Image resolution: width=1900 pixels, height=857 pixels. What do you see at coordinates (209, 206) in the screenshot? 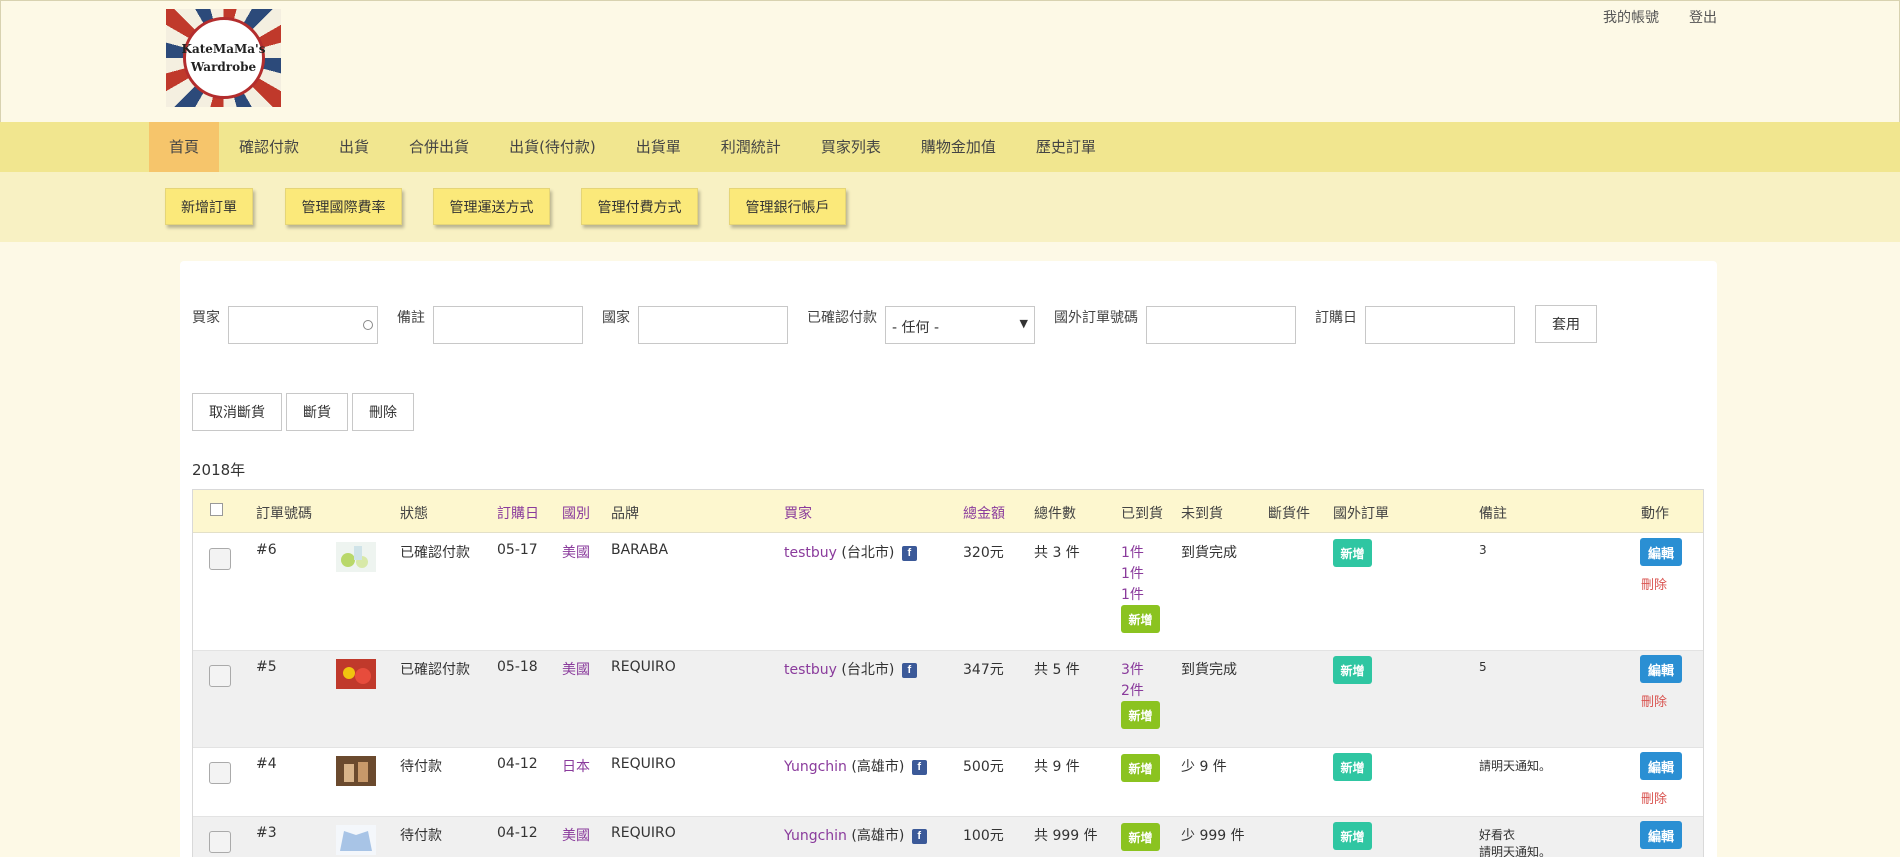
I see `add-order-button: 新增訂單` at bounding box center [209, 206].